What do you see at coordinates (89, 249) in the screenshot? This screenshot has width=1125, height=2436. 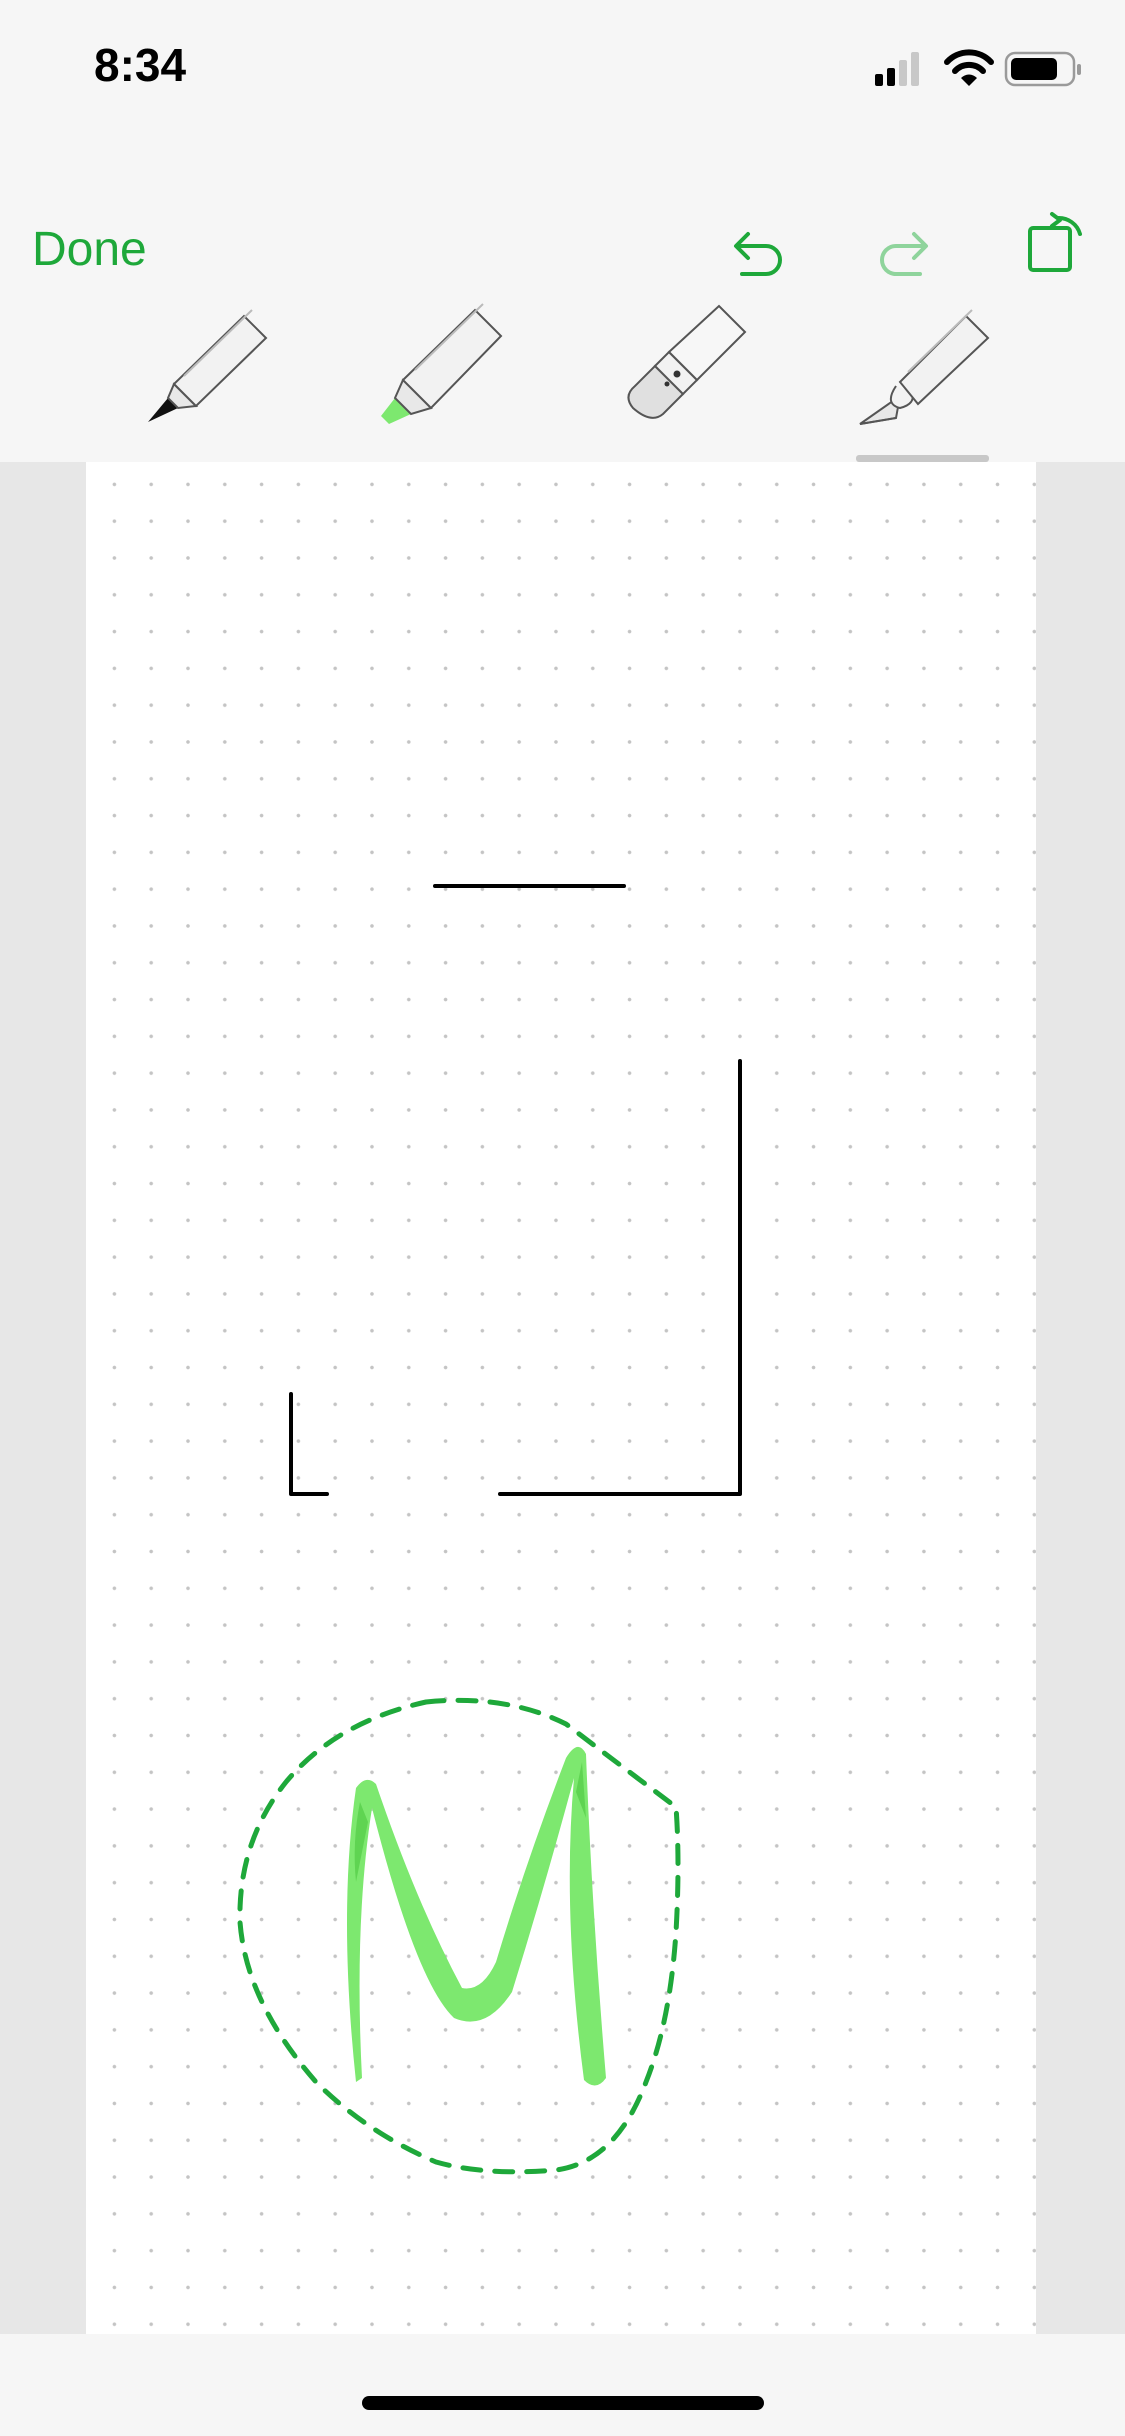 I see `done-button: Done` at bounding box center [89, 249].